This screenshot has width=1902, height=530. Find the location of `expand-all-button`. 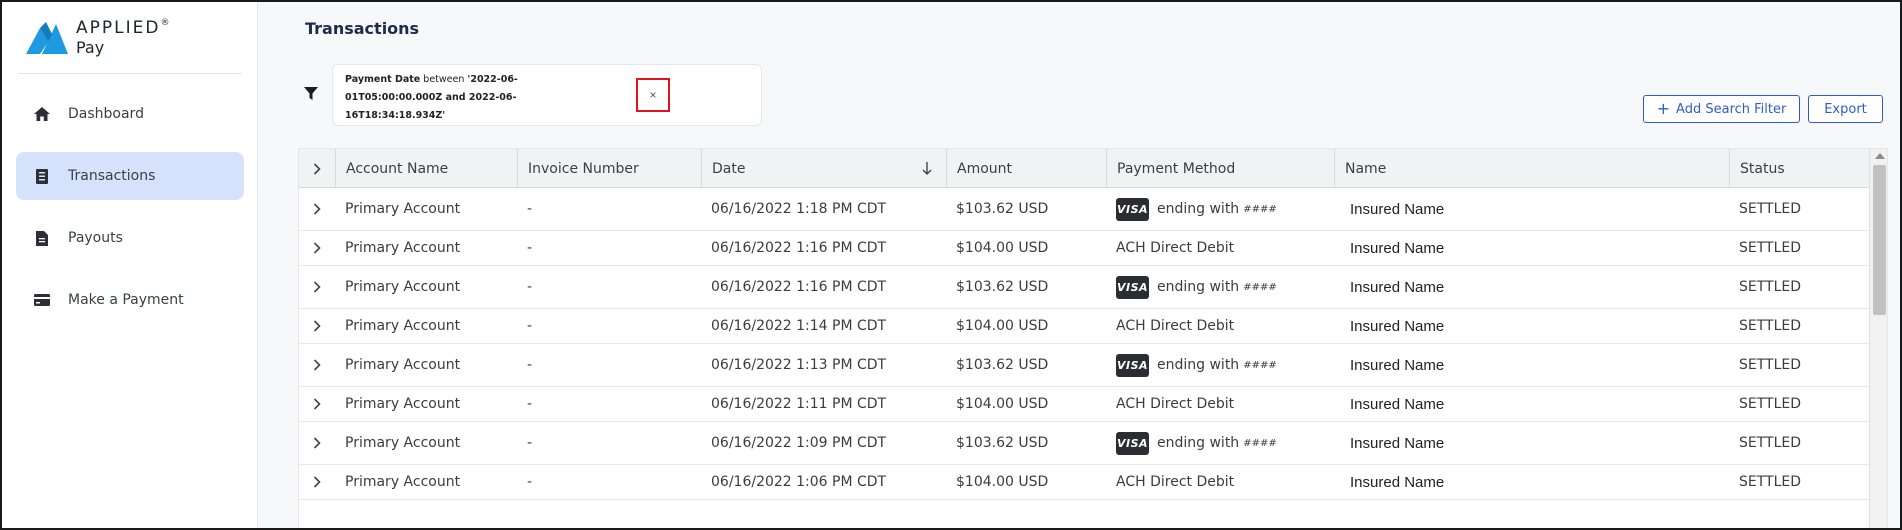

expand-all-button is located at coordinates (317, 168).